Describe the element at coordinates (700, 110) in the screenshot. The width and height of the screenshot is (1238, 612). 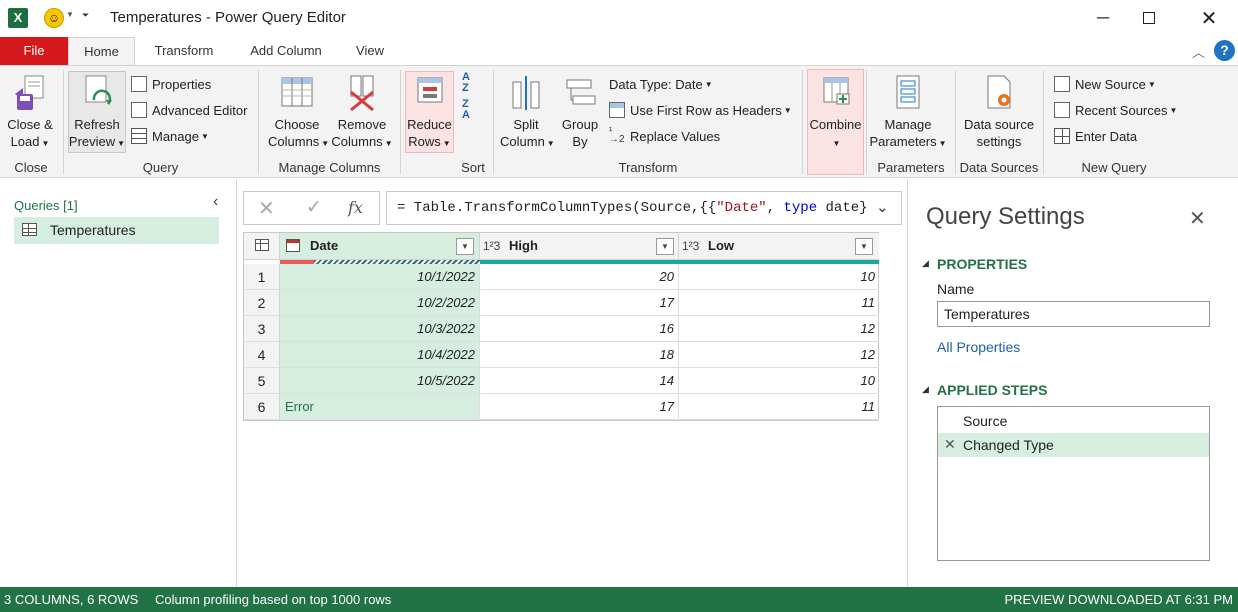
I see `use-first-row-button: Use First Row as Headers ▼` at that location.